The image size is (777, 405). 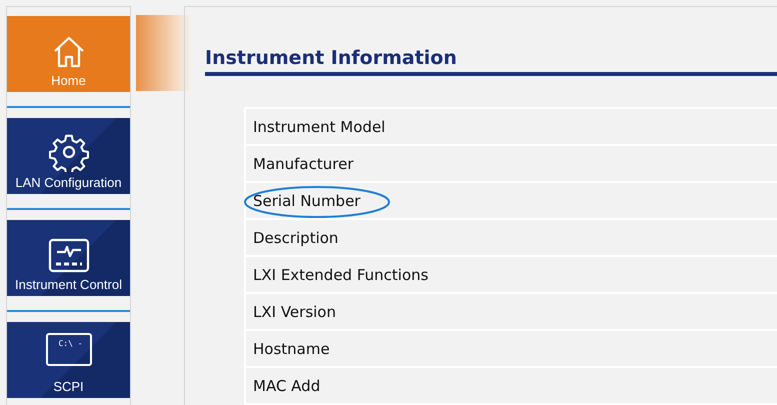 I want to click on table-cell: Instrument Model, so click(x=319, y=127).